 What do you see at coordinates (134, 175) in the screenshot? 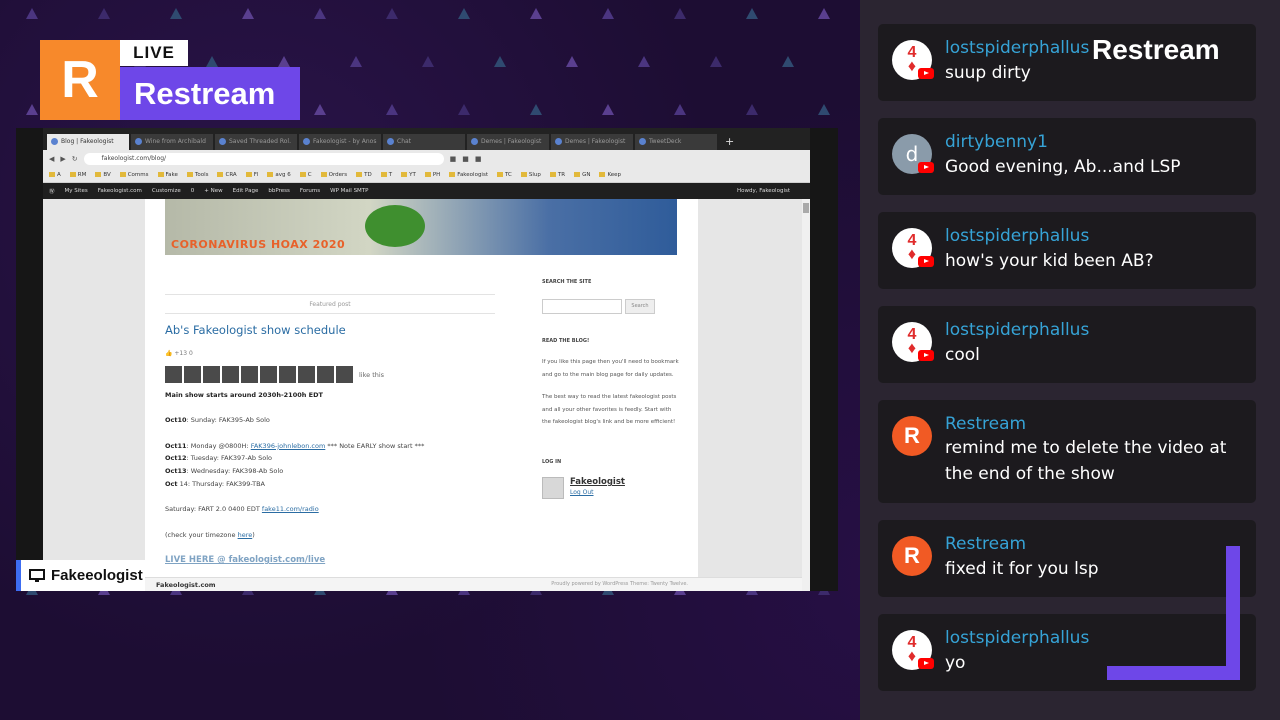
I see `bookmark-item: Comms` at bounding box center [134, 175].